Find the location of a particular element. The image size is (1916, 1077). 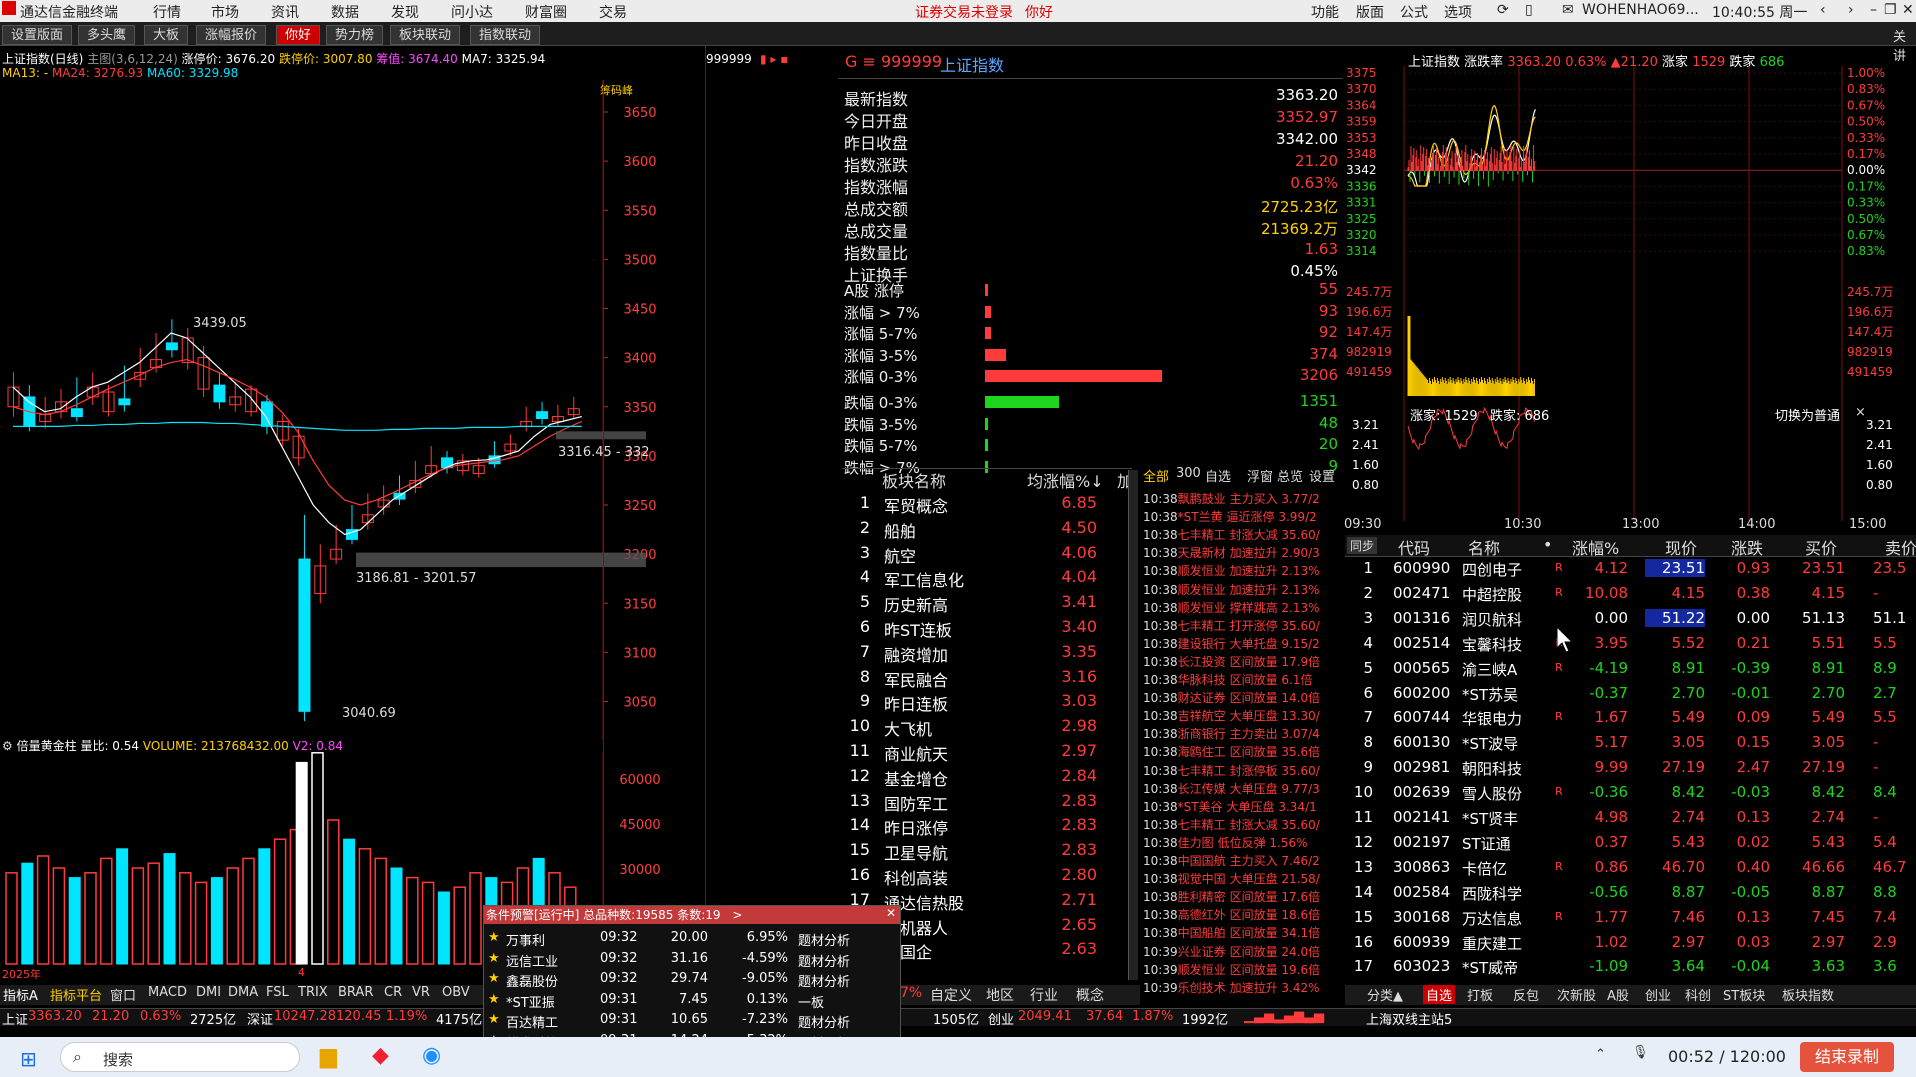

ticks-tab-overview: 总览 is located at coordinates (1290, 475).